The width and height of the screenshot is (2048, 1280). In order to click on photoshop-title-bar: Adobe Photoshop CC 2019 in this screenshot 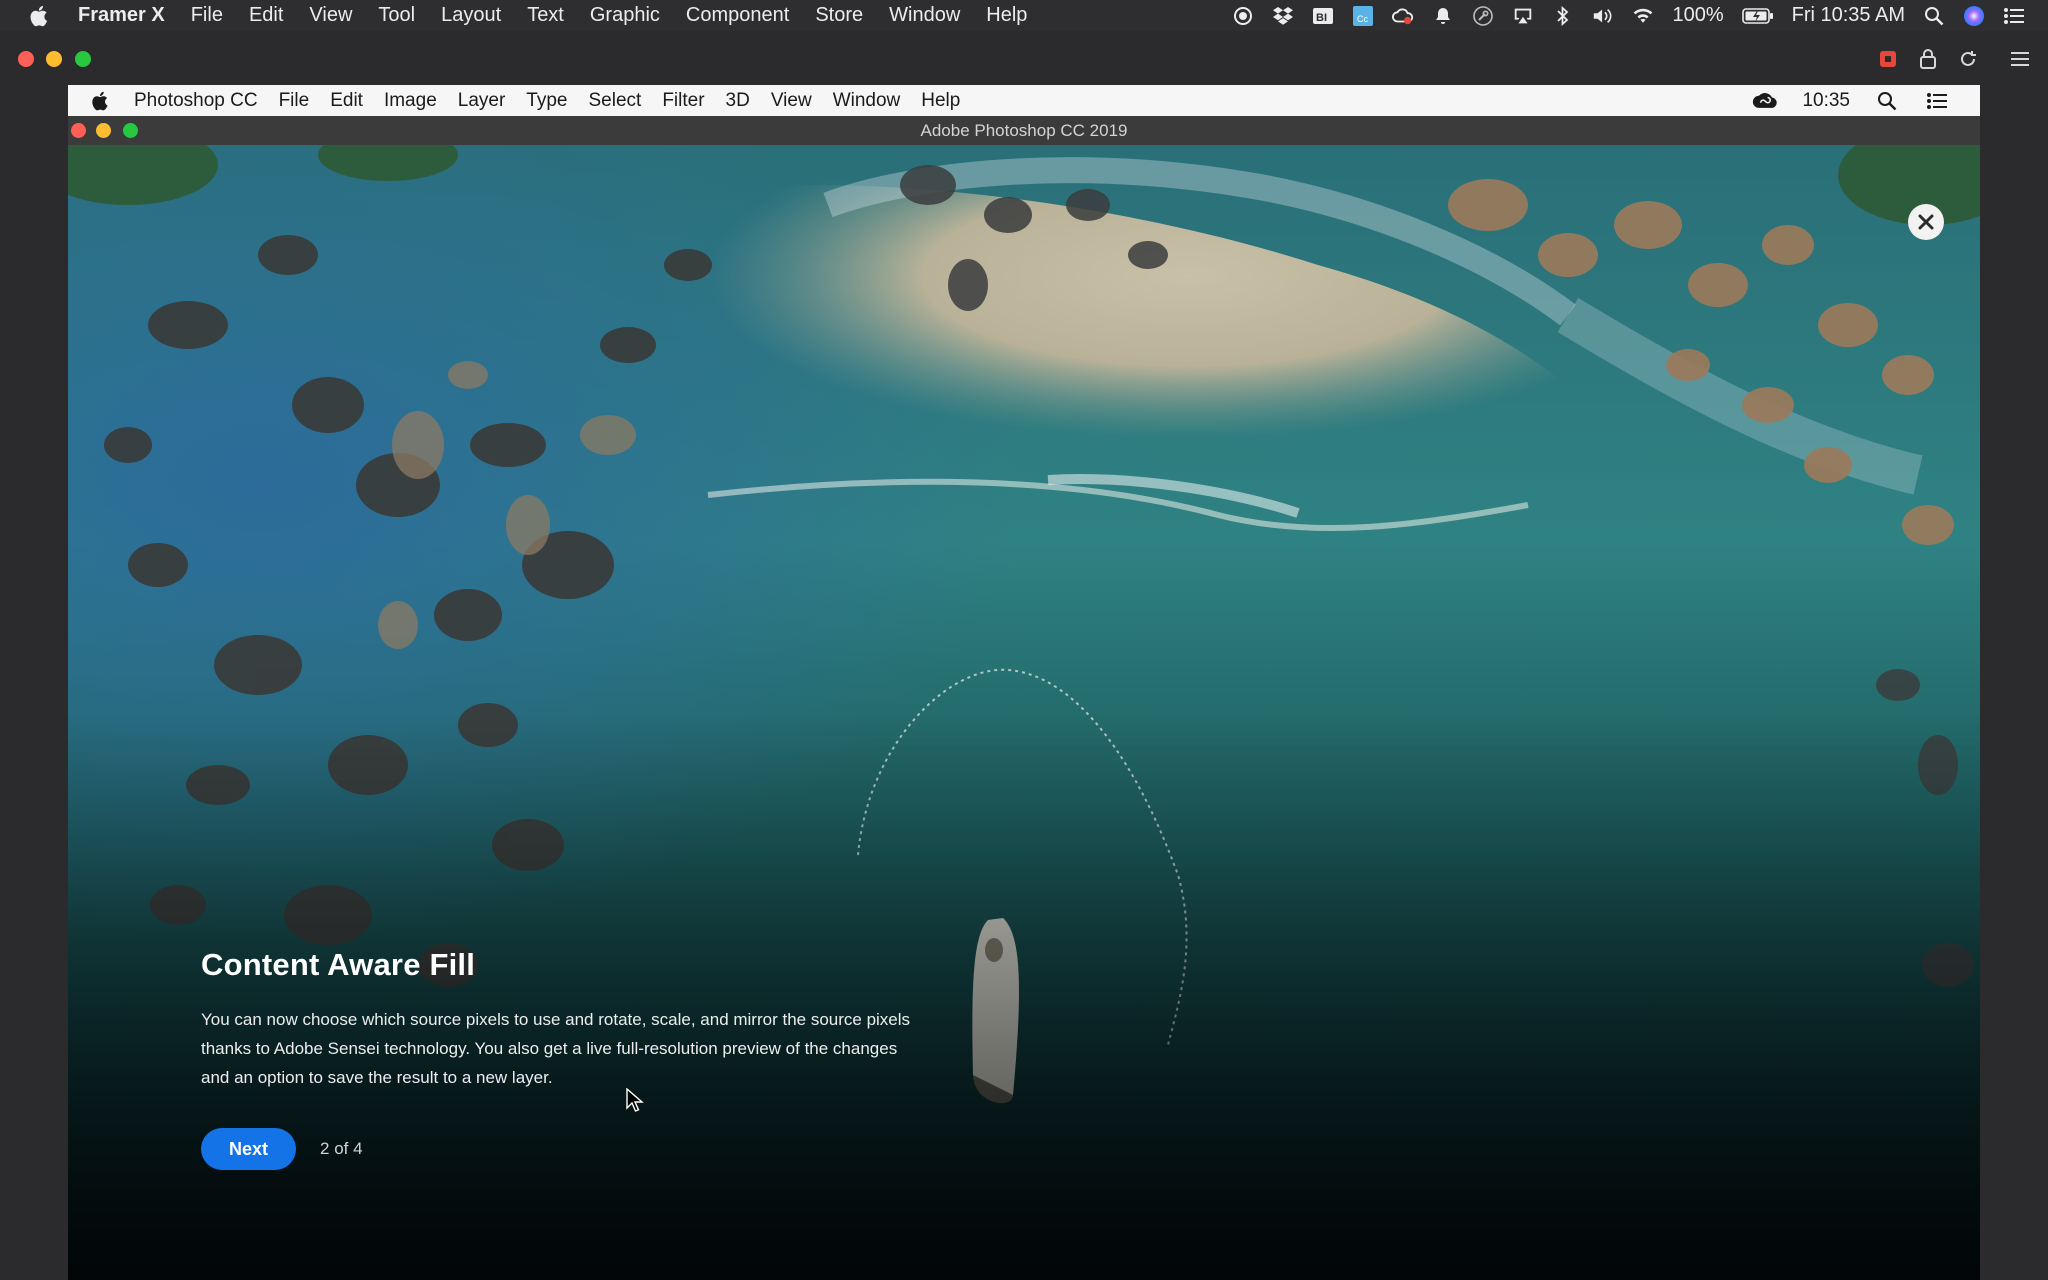, I will do `click(1024, 130)`.